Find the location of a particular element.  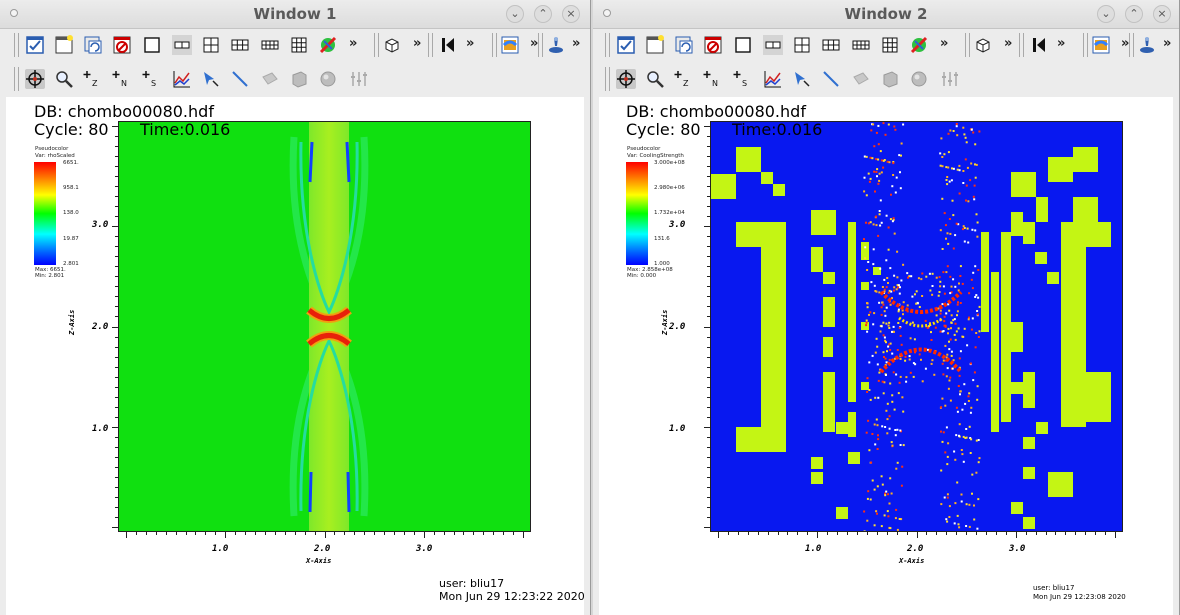

y-tick-label: 2.0 is located at coordinates (677, 327).